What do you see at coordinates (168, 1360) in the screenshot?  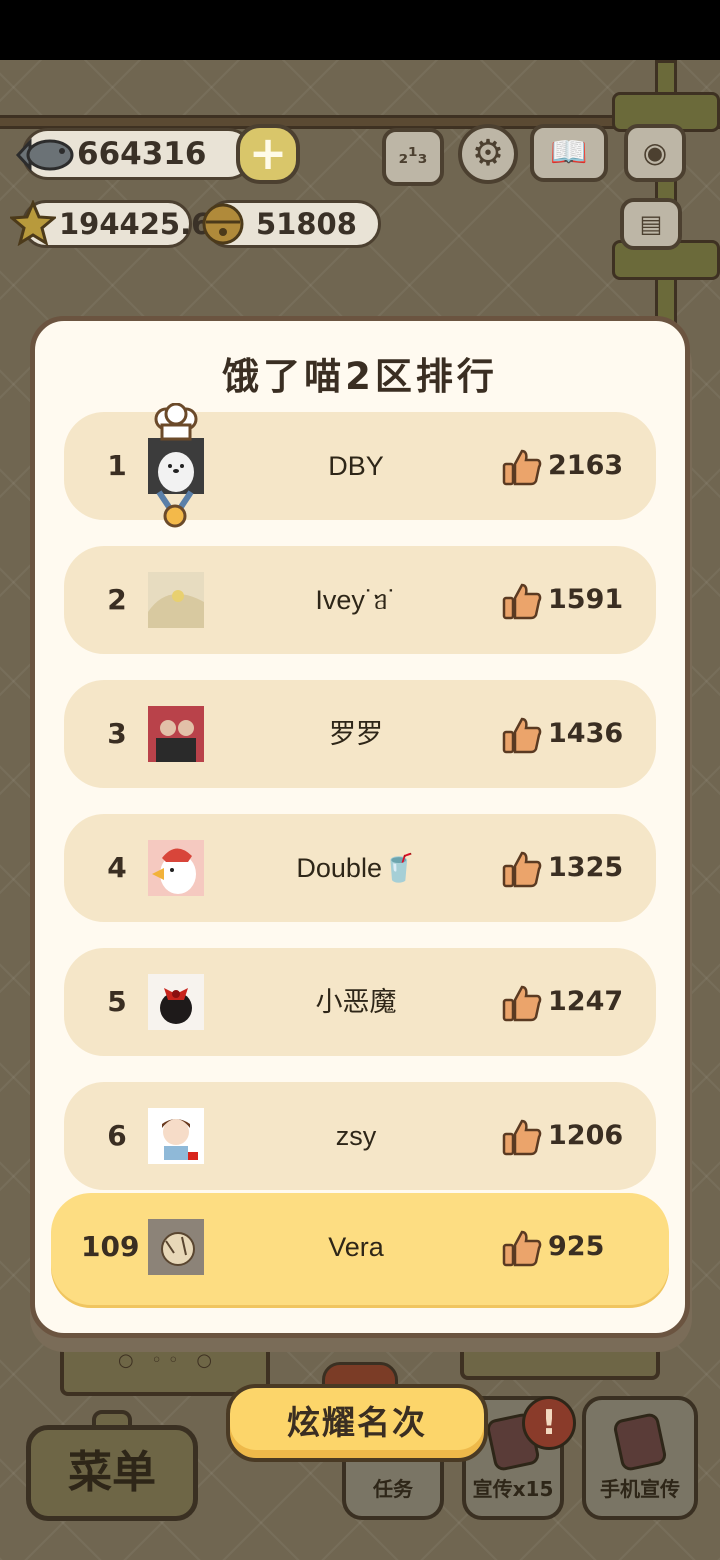 I see `paw-decoration: ○ ◦◦ ○` at bounding box center [168, 1360].